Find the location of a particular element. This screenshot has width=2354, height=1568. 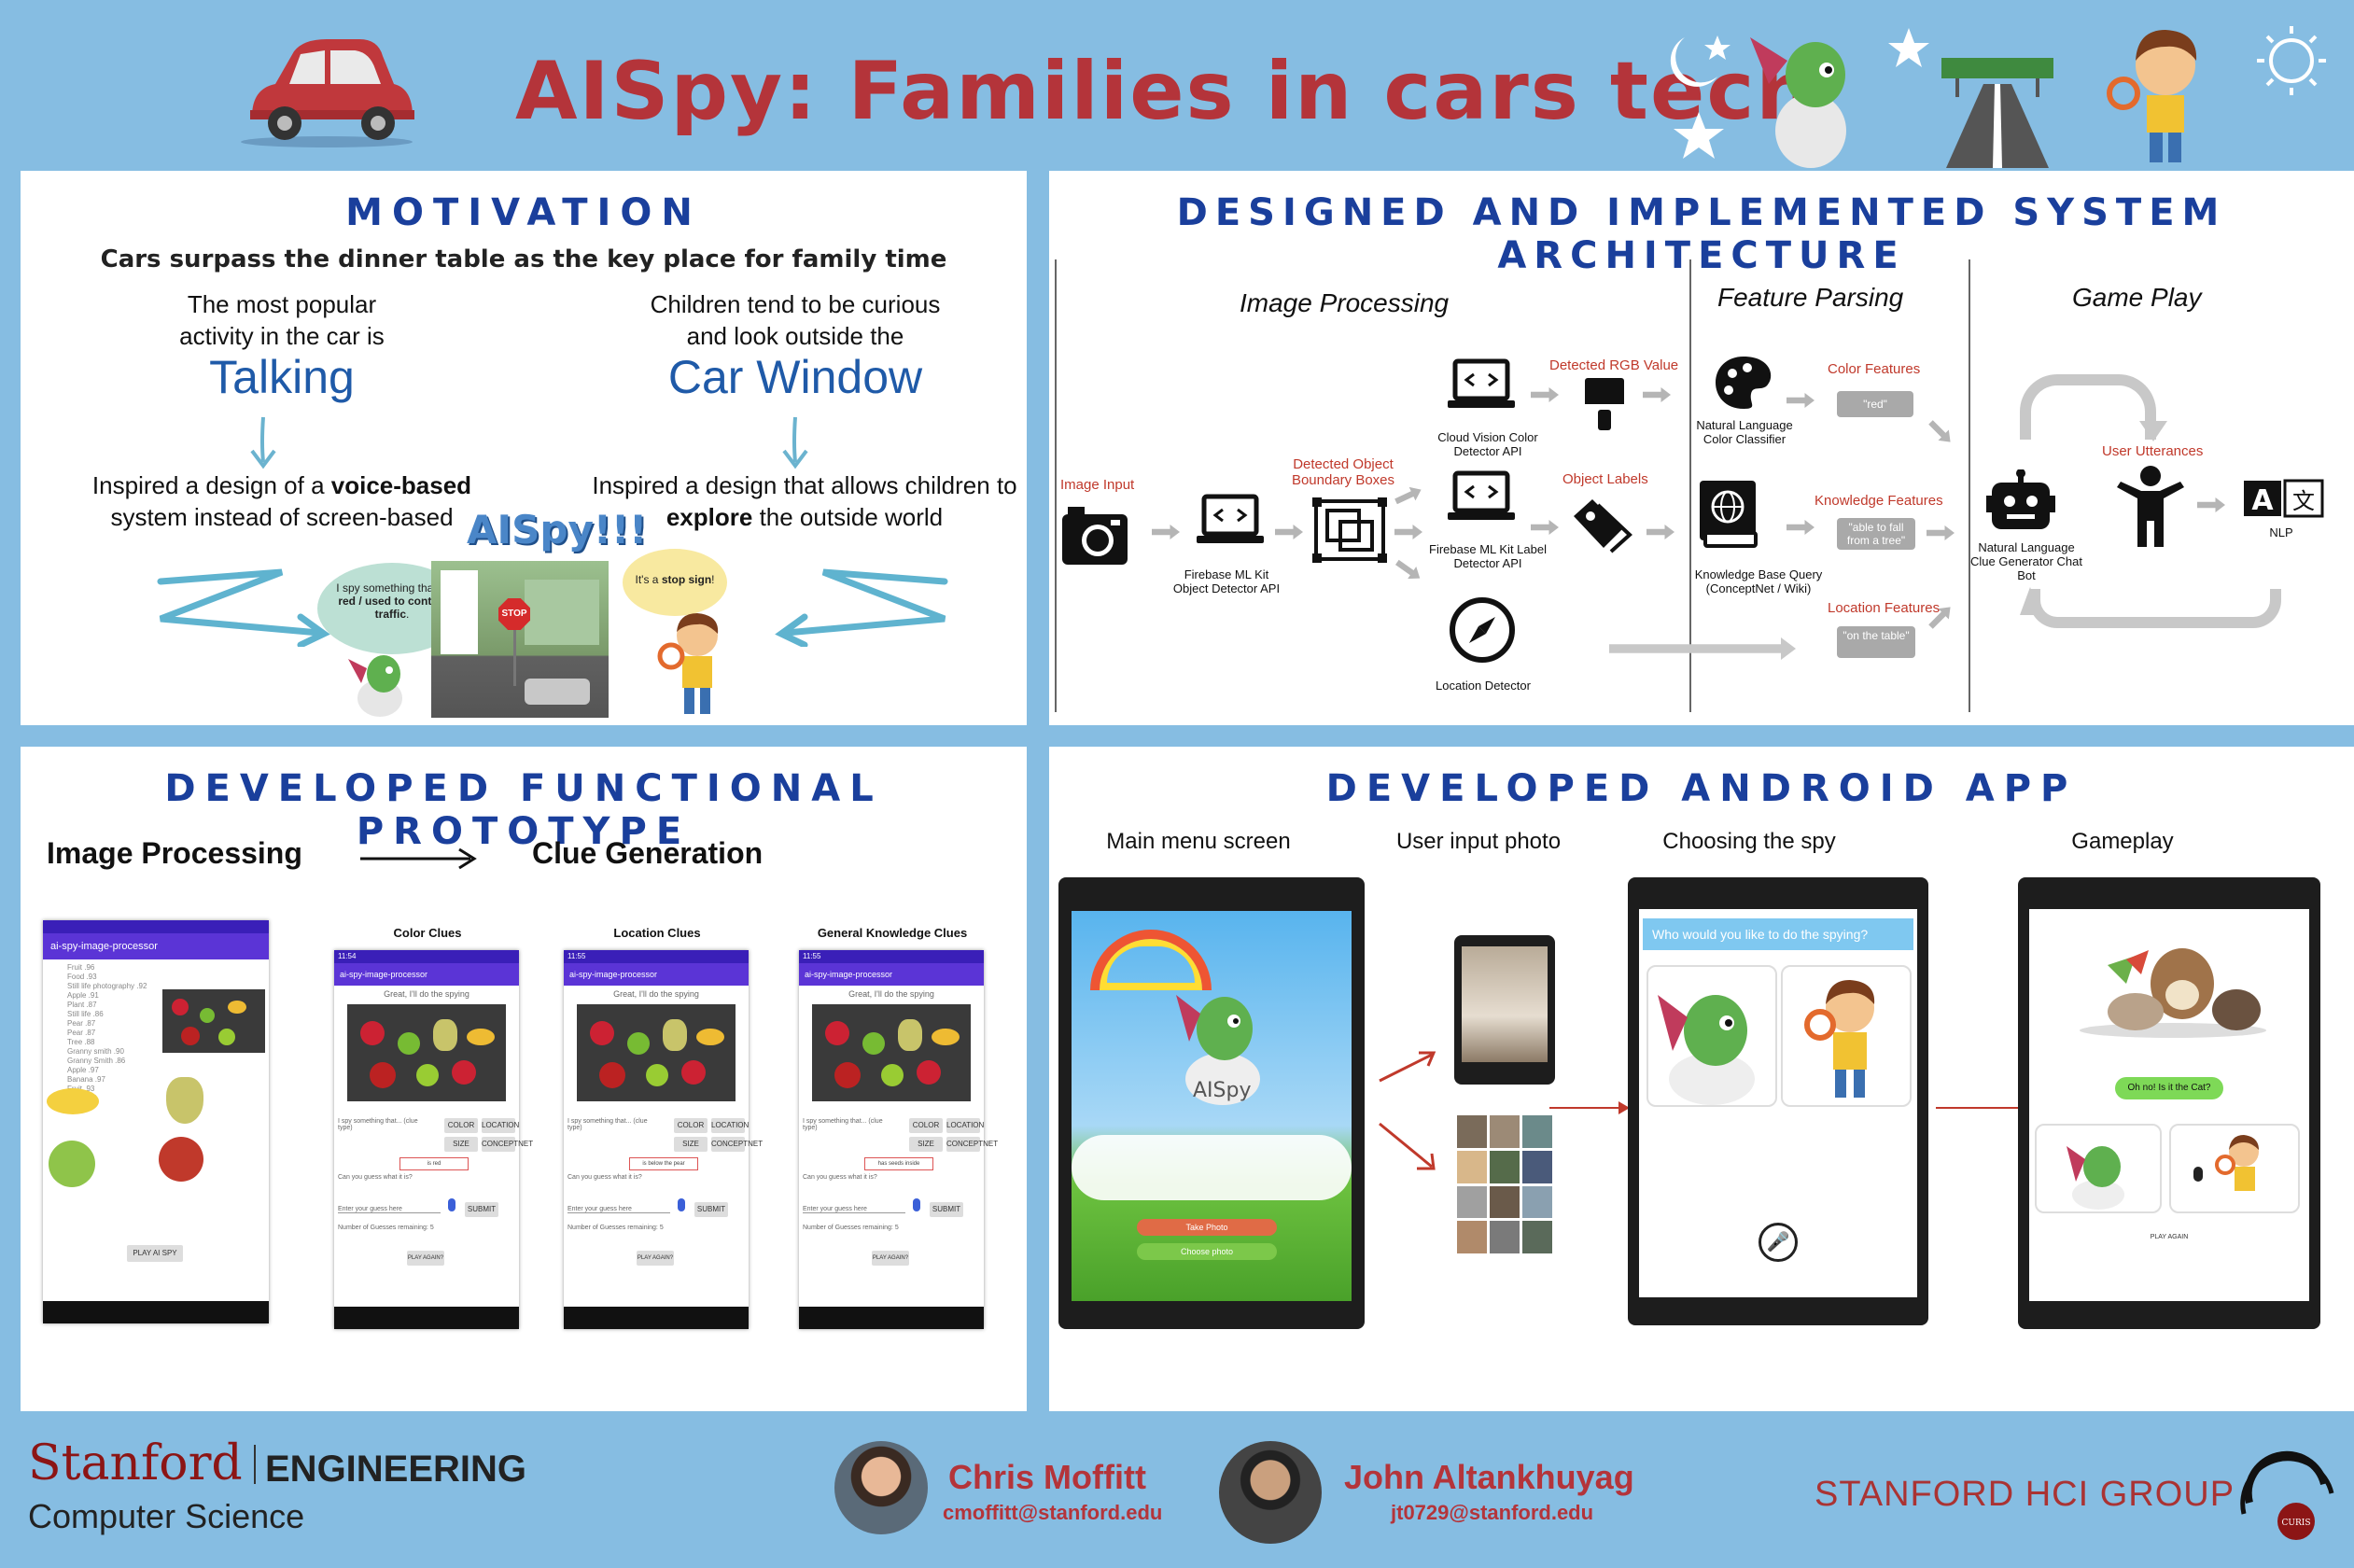

nav-bar is located at coordinates (657, 1318).